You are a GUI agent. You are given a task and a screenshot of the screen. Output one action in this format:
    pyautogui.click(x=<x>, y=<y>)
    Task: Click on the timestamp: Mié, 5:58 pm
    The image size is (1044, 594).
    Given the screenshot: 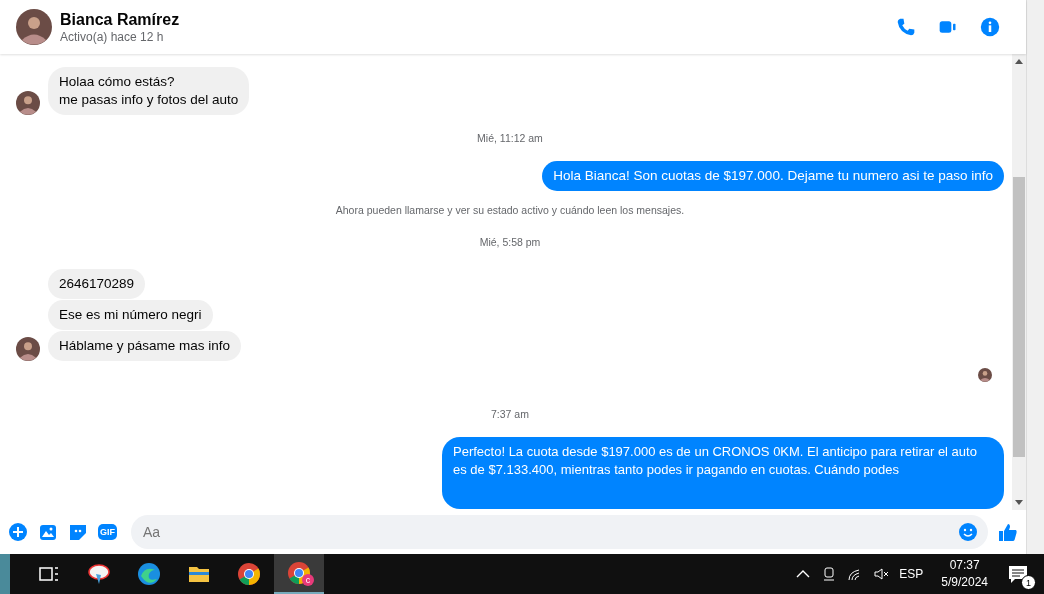 What is the action you would take?
    pyautogui.click(x=510, y=242)
    